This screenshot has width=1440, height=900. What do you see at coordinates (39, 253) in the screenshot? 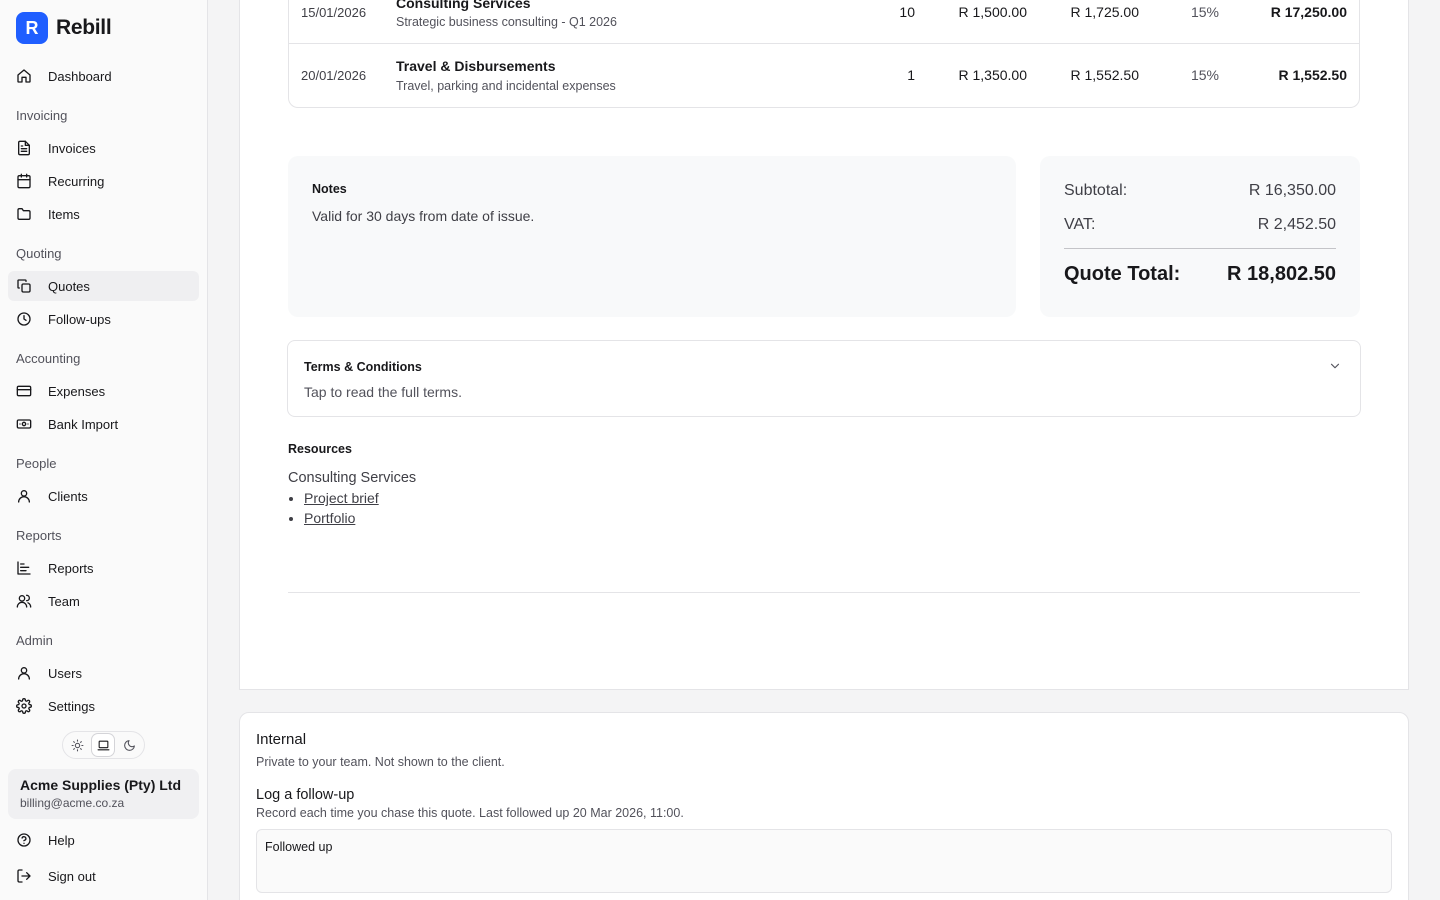
I see `section-label-quoting: Quoting` at bounding box center [39, 253].